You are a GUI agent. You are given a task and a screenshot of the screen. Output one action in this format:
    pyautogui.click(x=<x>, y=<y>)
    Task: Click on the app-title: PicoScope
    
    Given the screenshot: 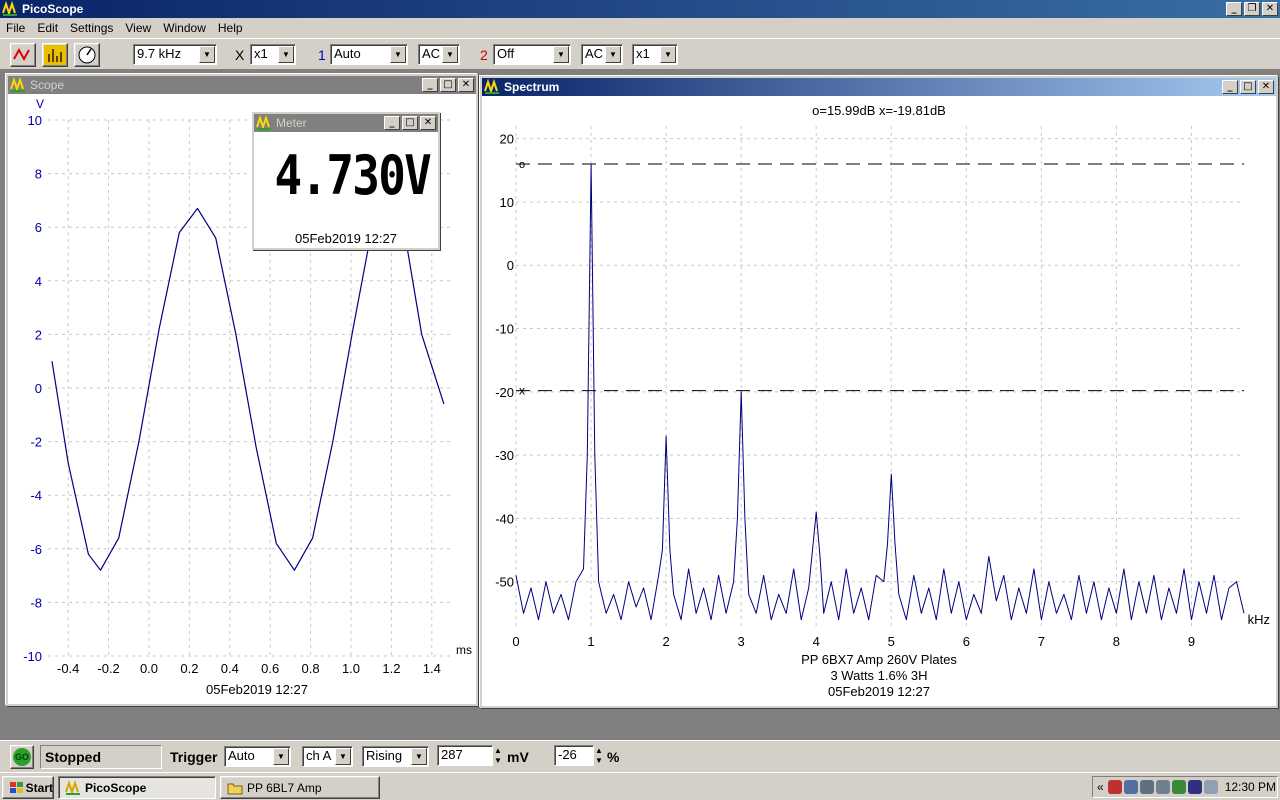 What is the action you would take?
    pyautogui.click(x=53, y=9)
    